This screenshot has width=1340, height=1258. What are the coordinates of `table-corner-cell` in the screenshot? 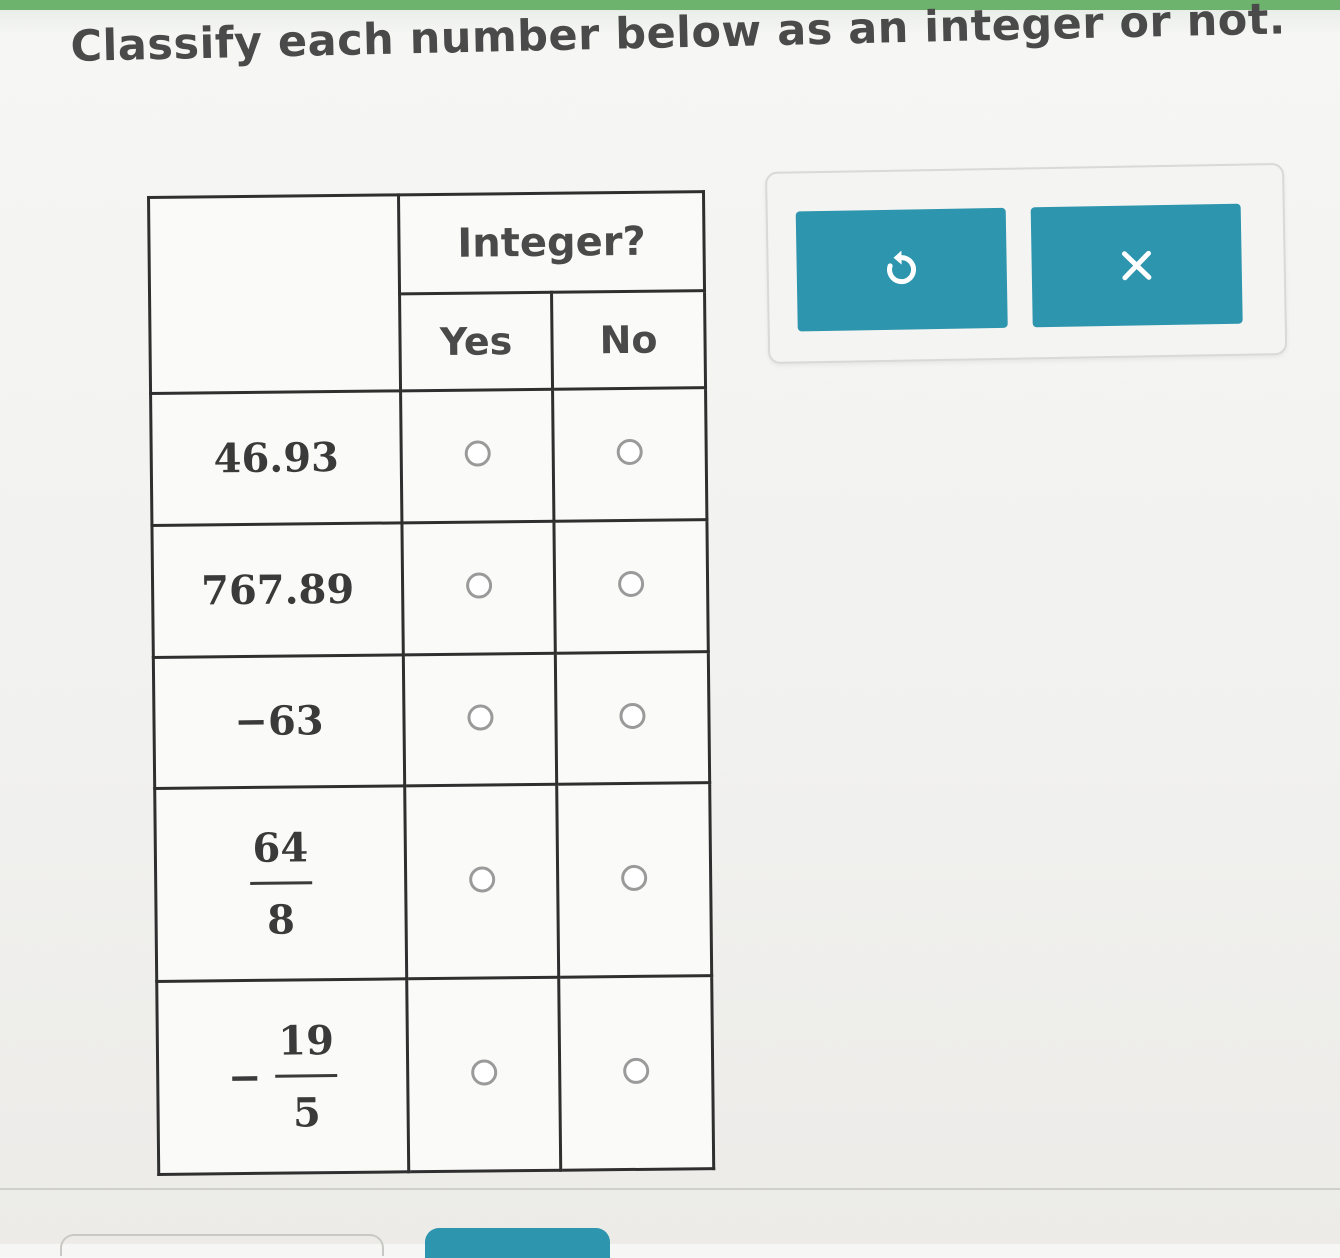 It's located at (274, 294).